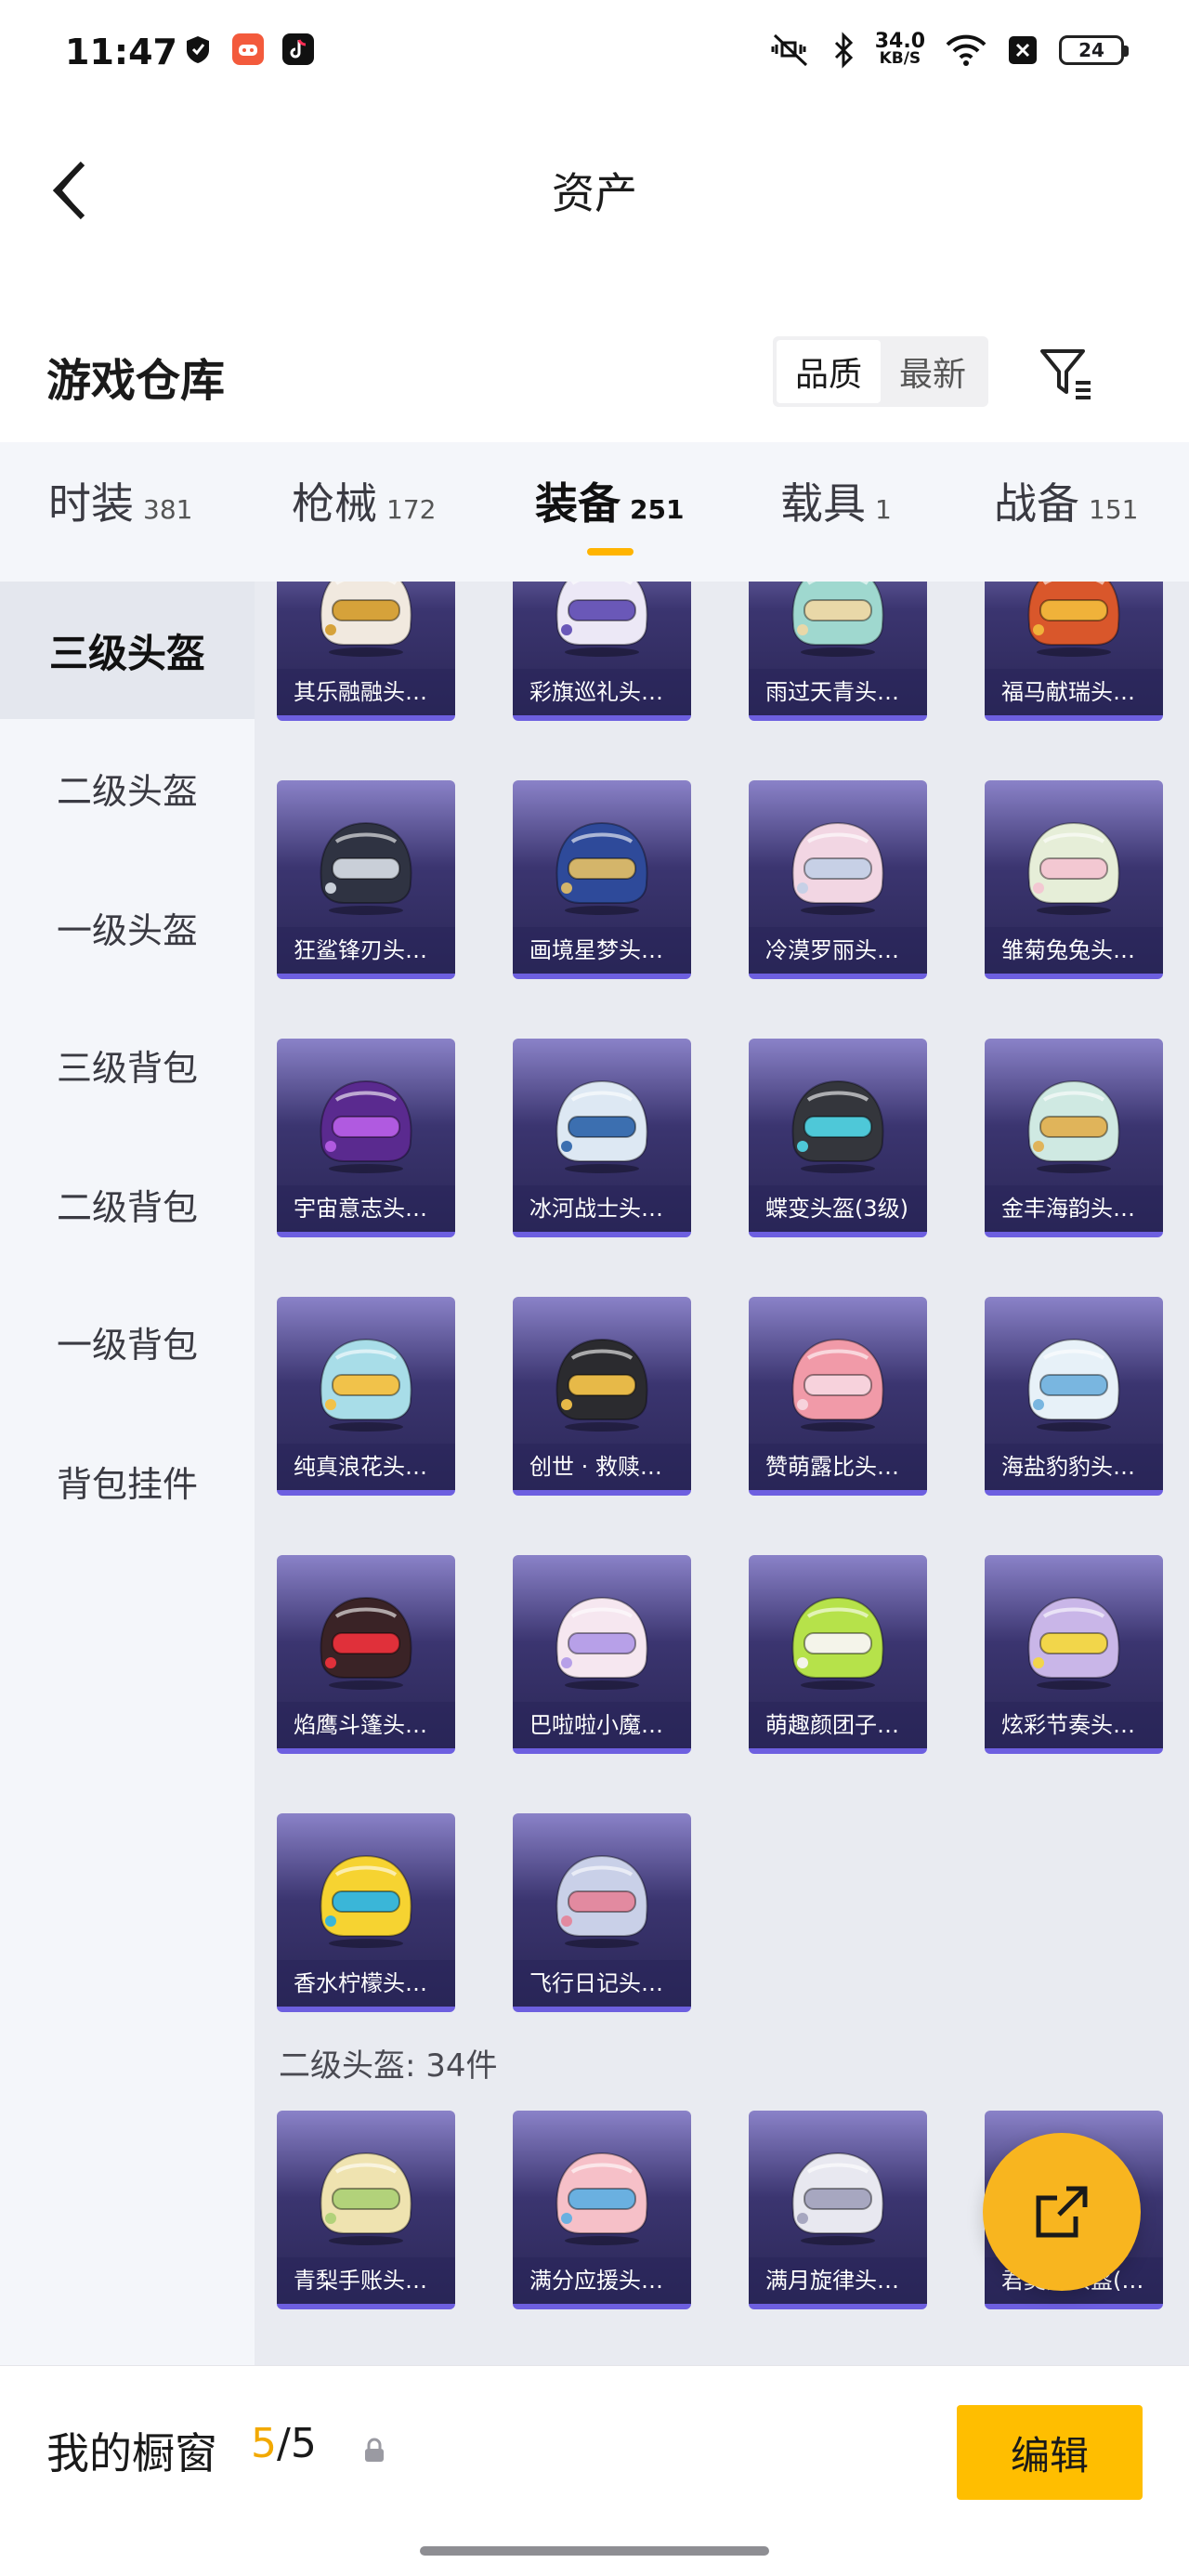 The width and height of the screenshot is (1189, 2576). Describe the element at coordinates (1094, 50) in the screenshot. I see `battery-indicator: 24` at that location.